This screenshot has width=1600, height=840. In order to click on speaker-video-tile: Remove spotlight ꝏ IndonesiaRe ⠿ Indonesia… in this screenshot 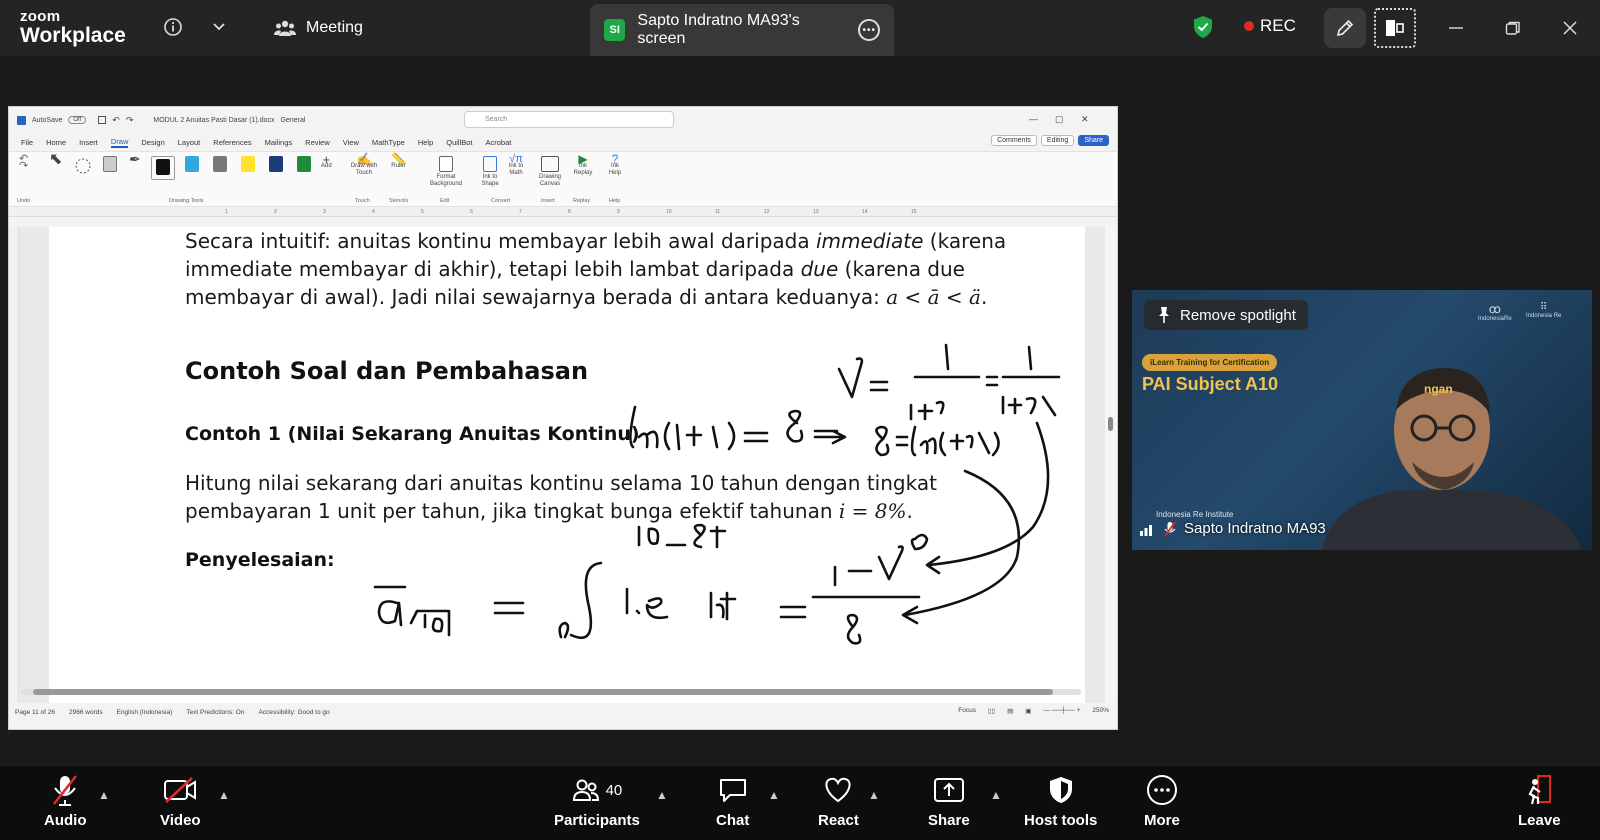, I will do `click(1362, 420)`.